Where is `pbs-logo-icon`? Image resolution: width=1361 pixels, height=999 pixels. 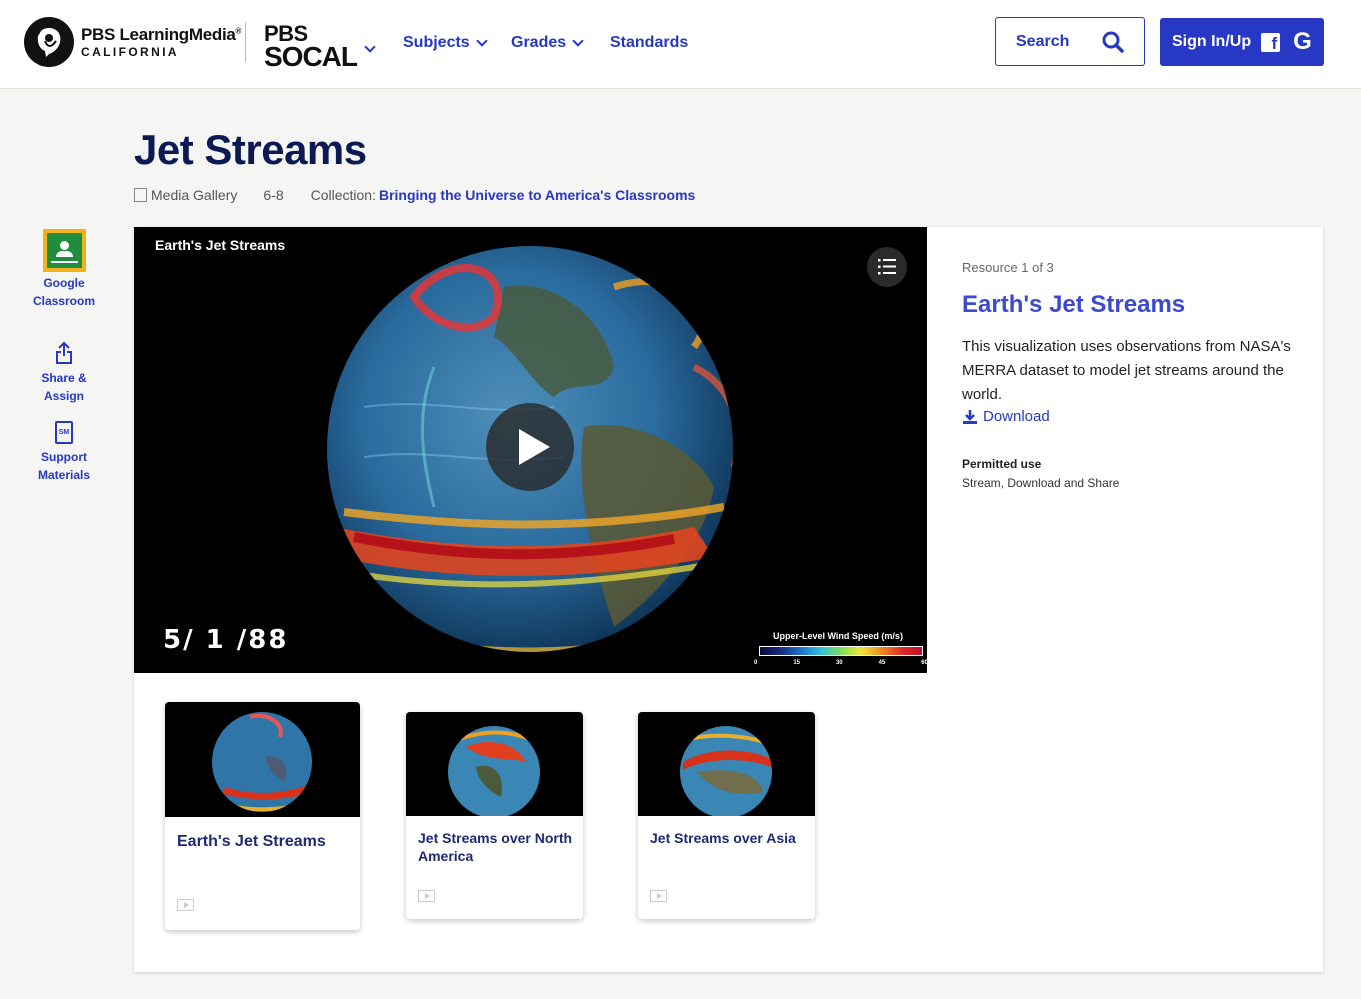
pbs-logo-icon is located at coordinates (49, 42).